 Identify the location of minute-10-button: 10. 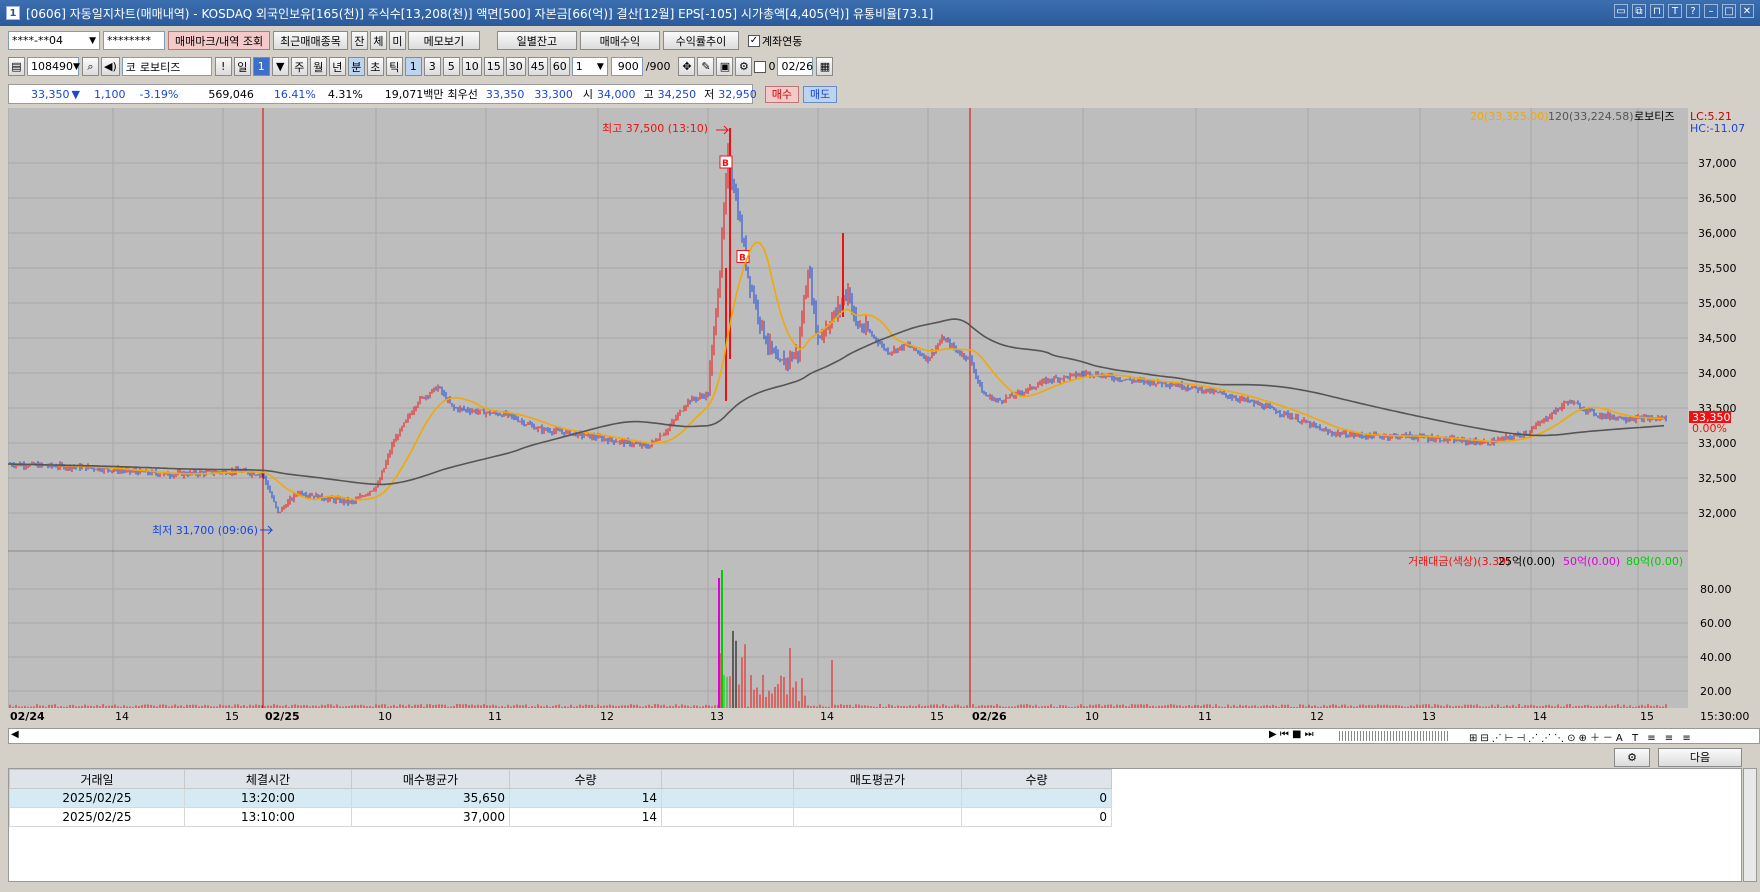
(471, 66).